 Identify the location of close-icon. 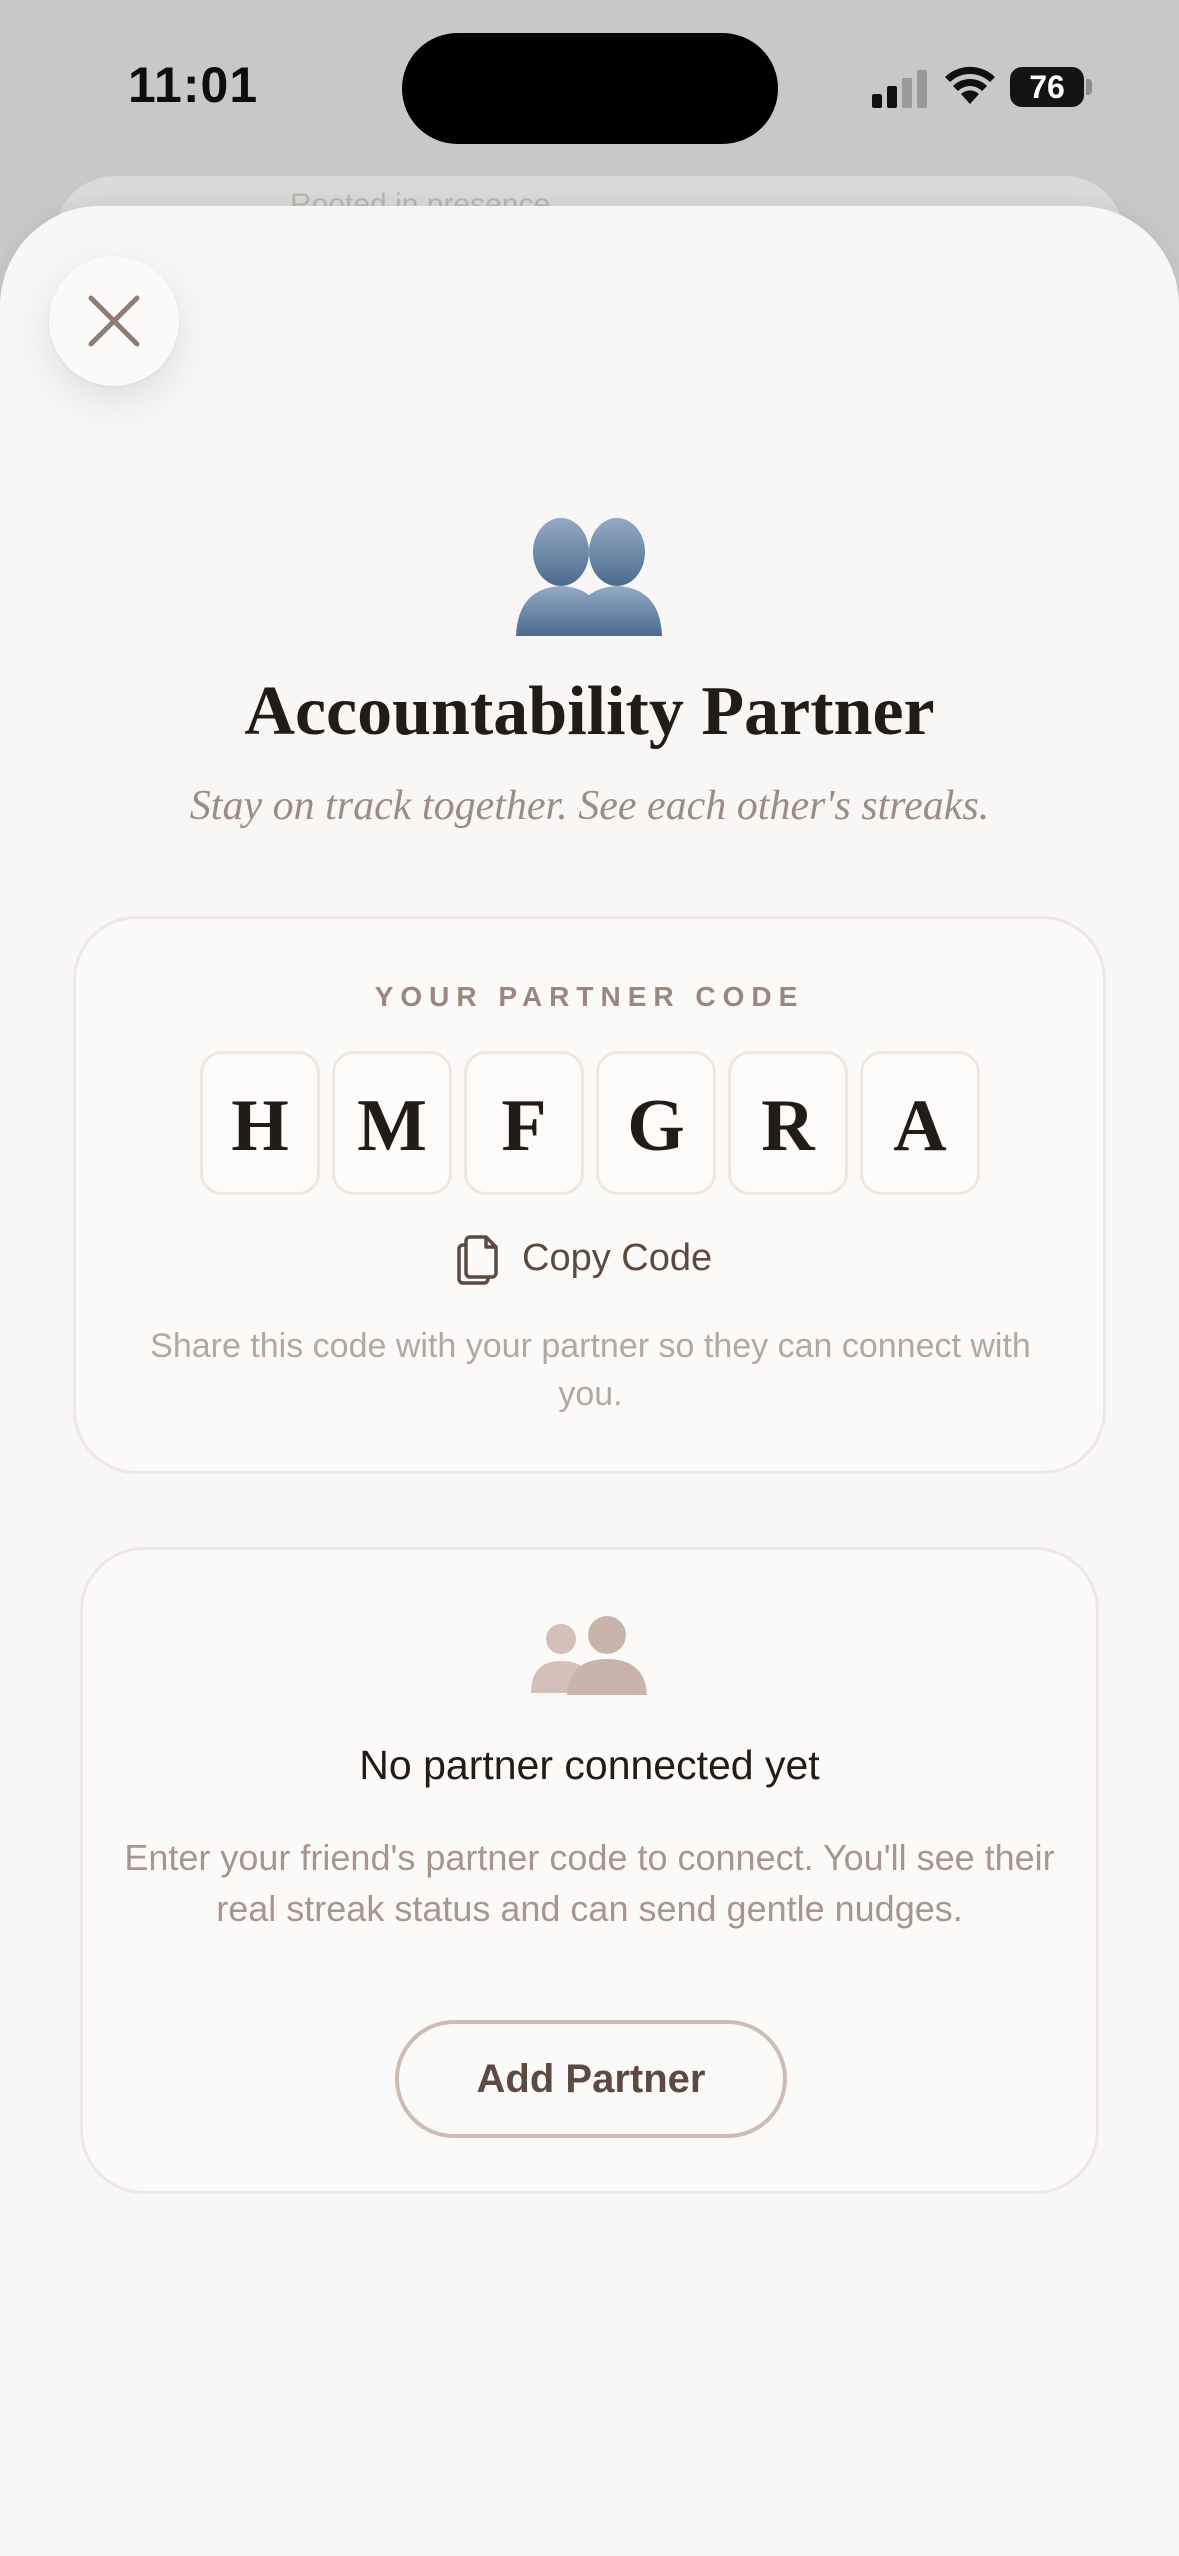
(114, 321).